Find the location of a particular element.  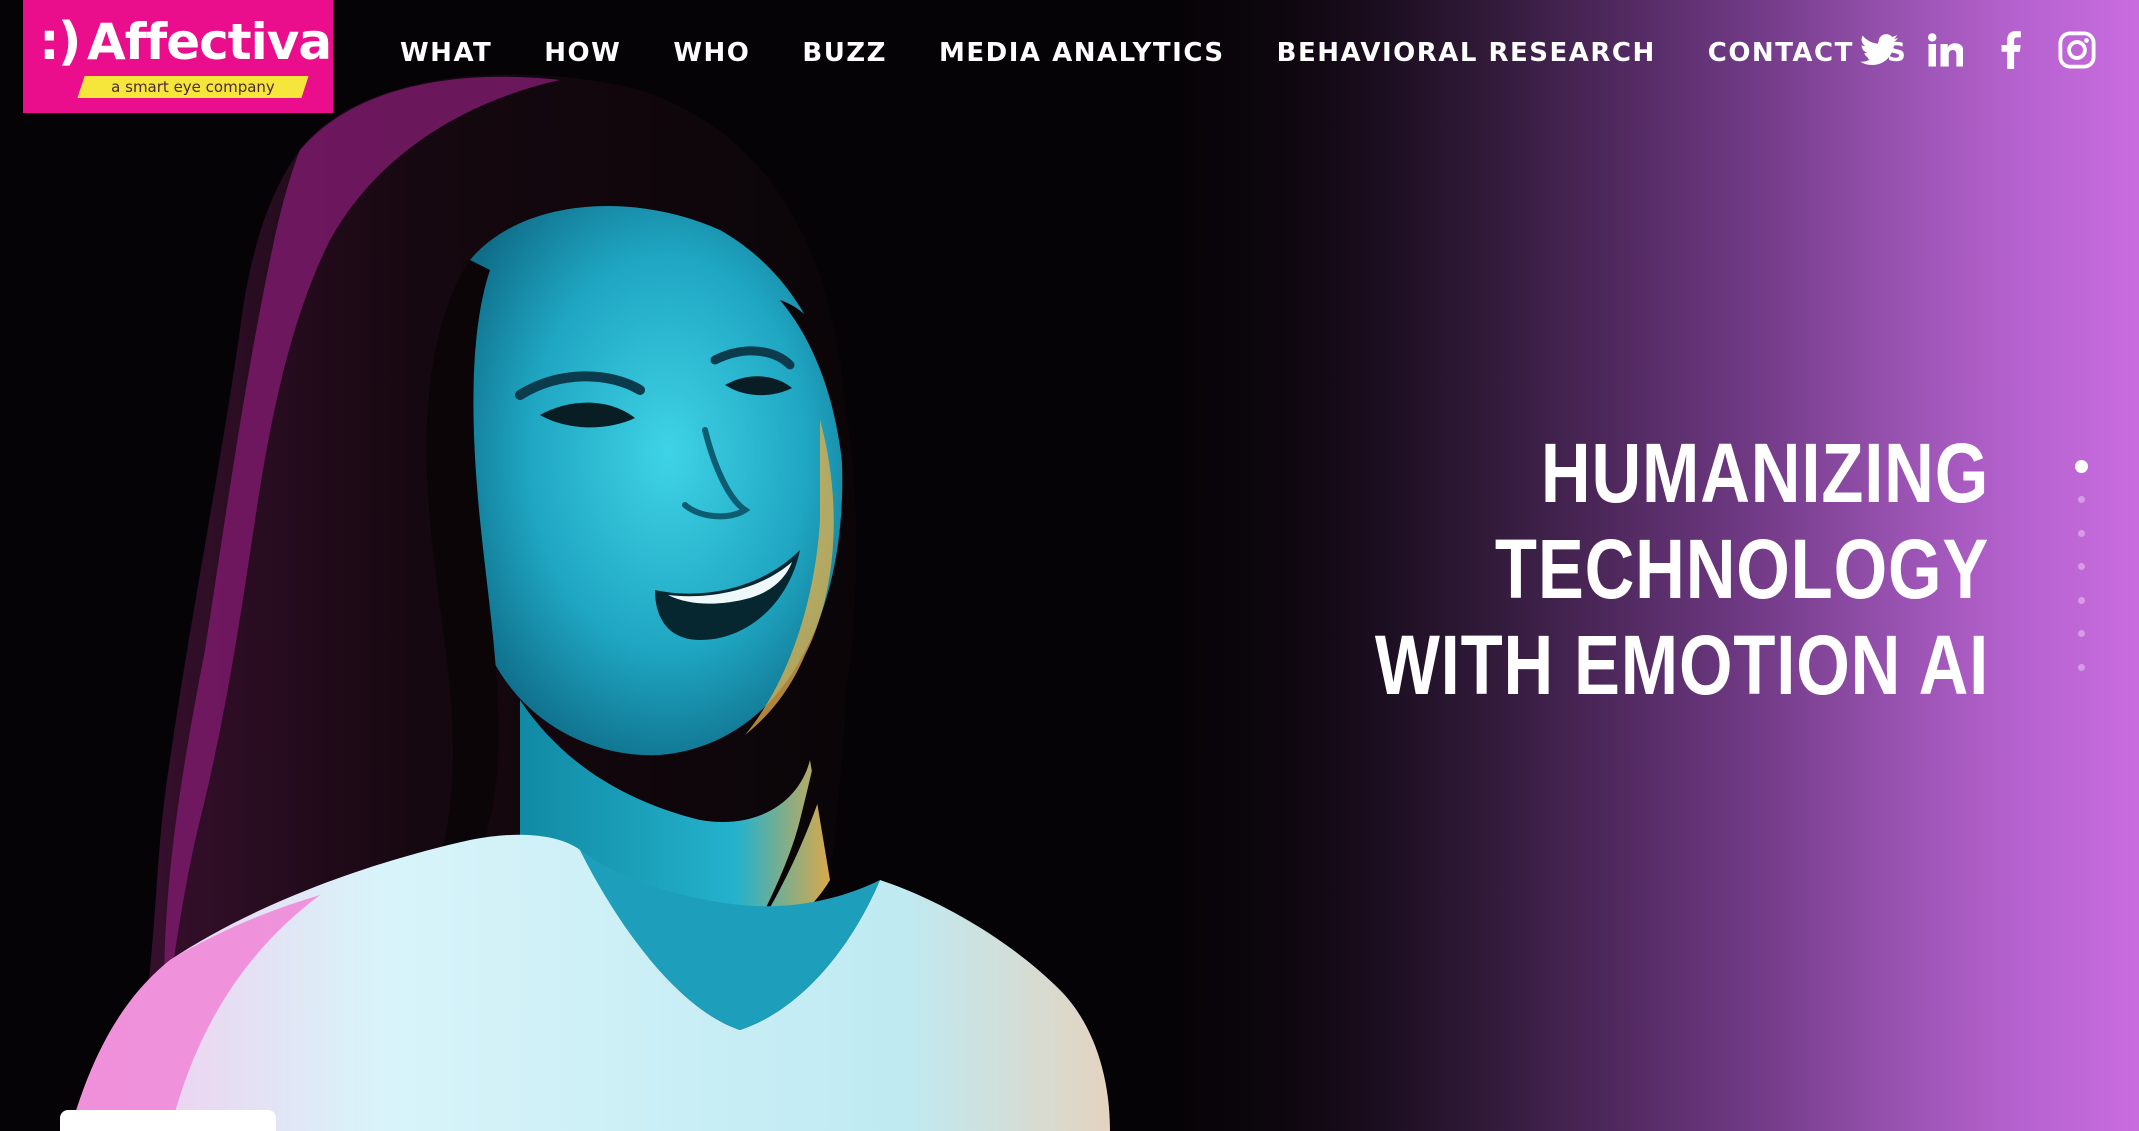

logo-tagline: a smart eye company is located at coordinates (193, 87).